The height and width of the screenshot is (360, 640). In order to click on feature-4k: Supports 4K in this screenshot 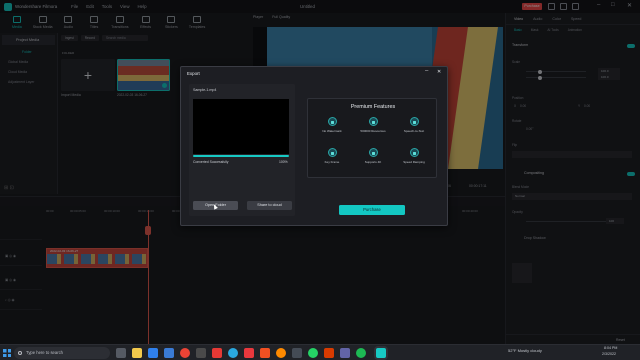, I will do `click(373, 156)`.